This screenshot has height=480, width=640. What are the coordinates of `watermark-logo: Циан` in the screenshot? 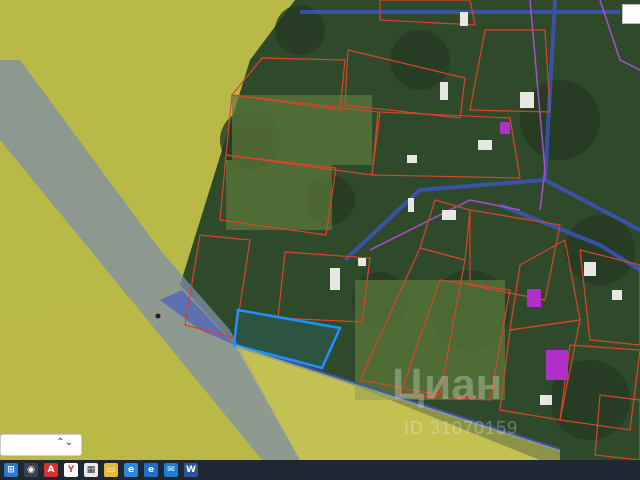 It's located at (447, 384).